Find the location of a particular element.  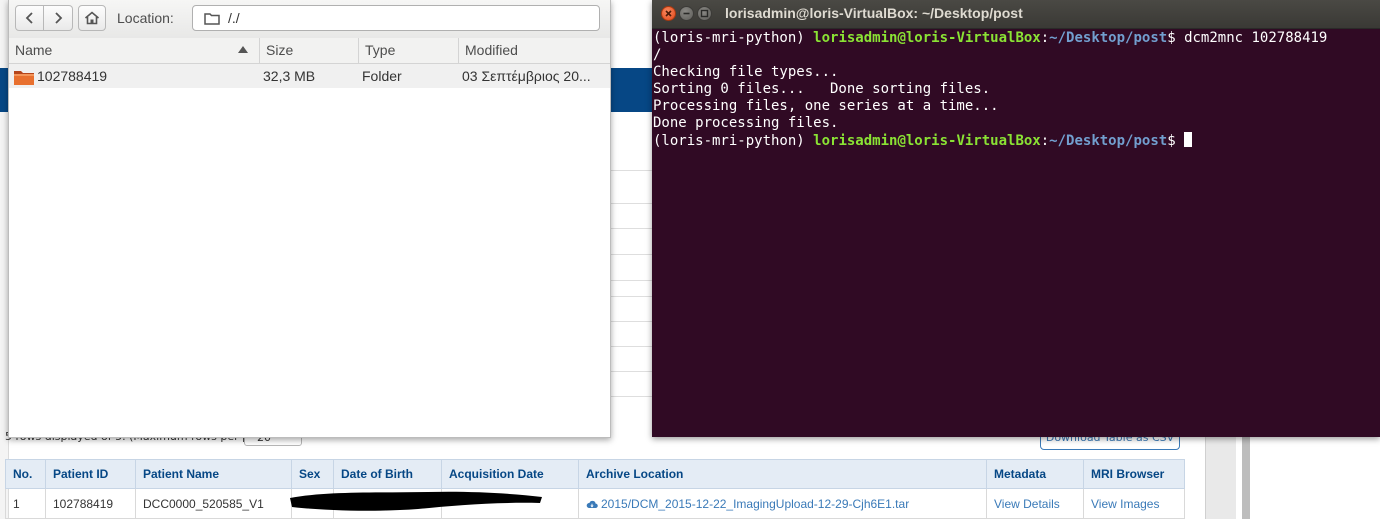

maximize-icon is located at coordinates (704, 13).